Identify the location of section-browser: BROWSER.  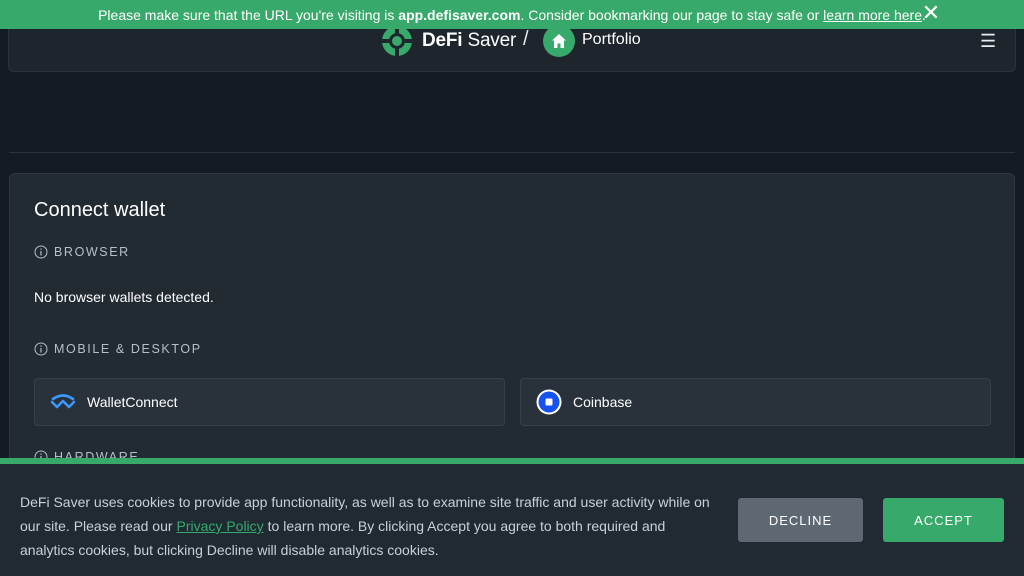
(82, 252).